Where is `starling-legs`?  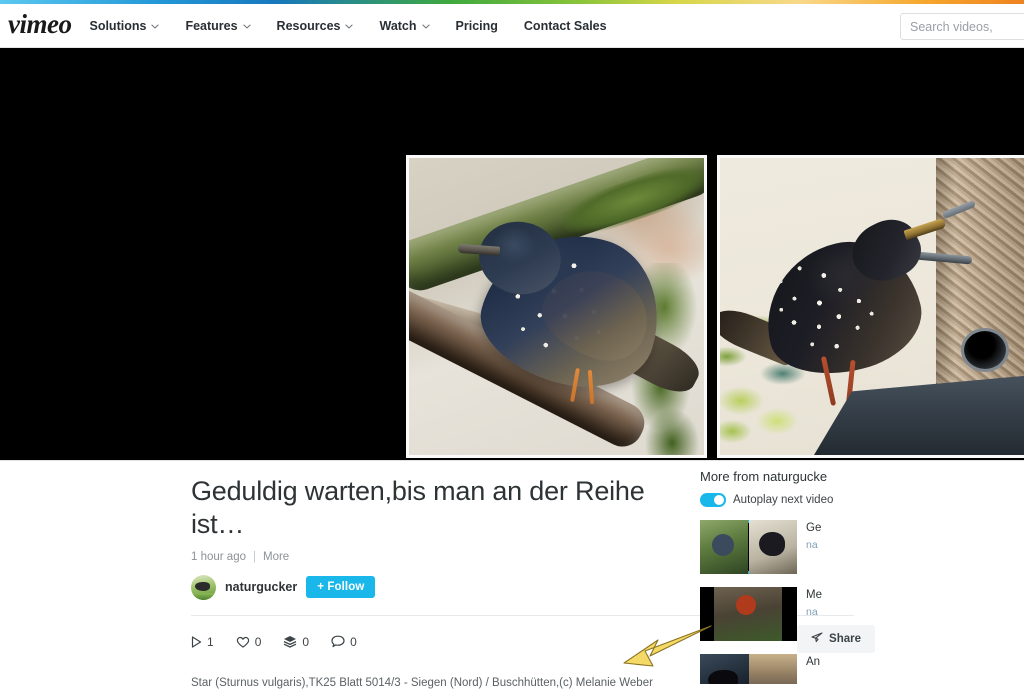 starling-legs is located at coordinates (592, 391).